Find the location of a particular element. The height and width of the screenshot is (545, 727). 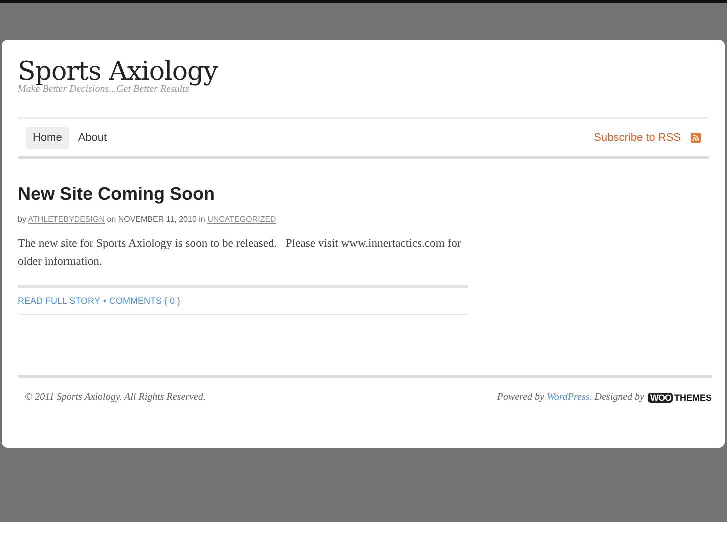

wordpress-link: WordPress. is located at coordinates (569, 397).